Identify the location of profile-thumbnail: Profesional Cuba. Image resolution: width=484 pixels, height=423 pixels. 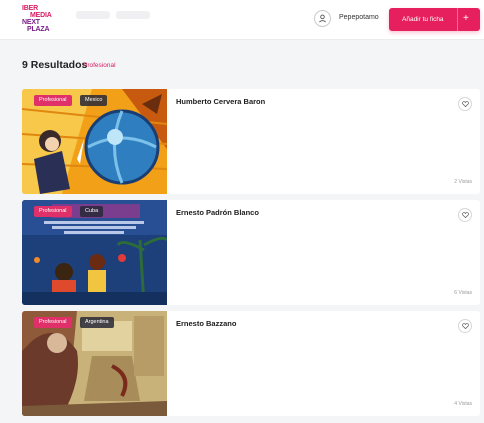
(94, 252).